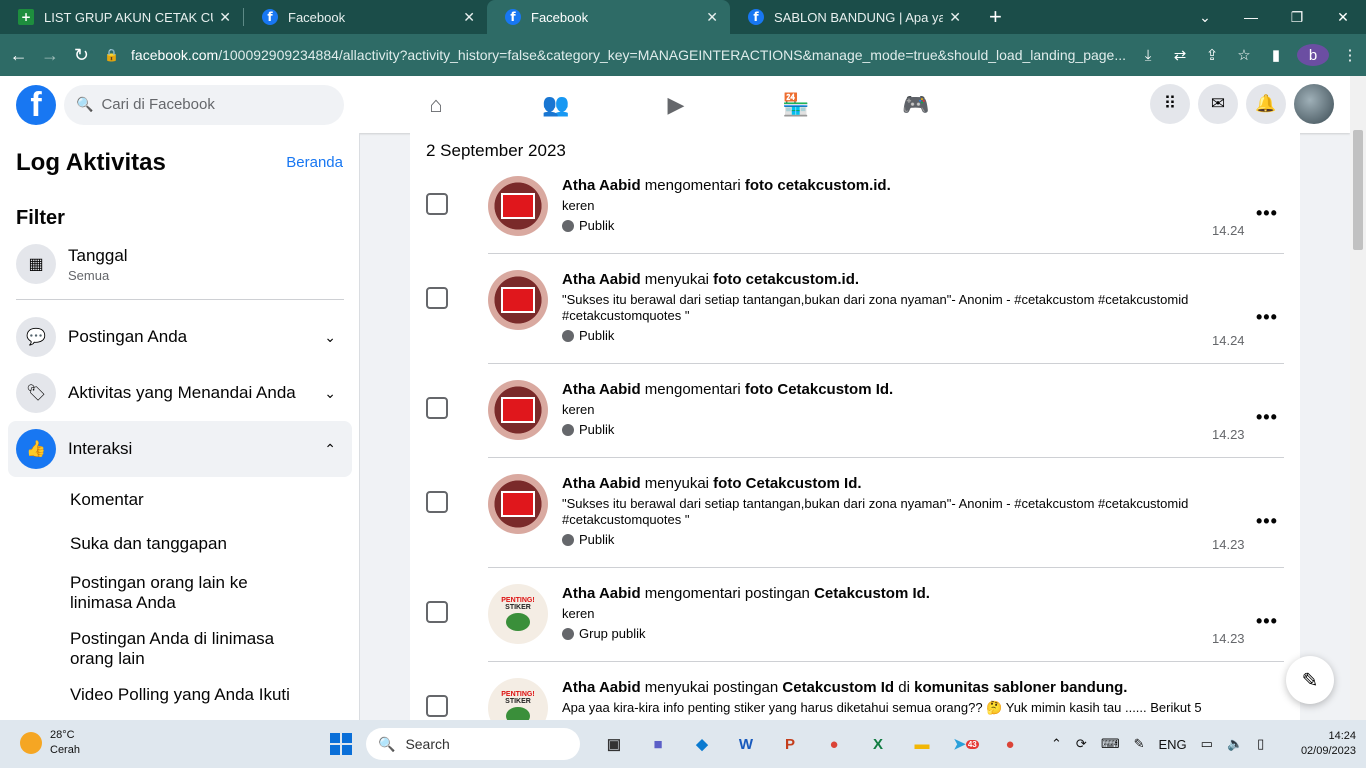 This screenshot has height=768, width=1366. Describe the element at coordinates (36, 104) in the screenshot. I see `facebook-logo-icon: f` at that location.